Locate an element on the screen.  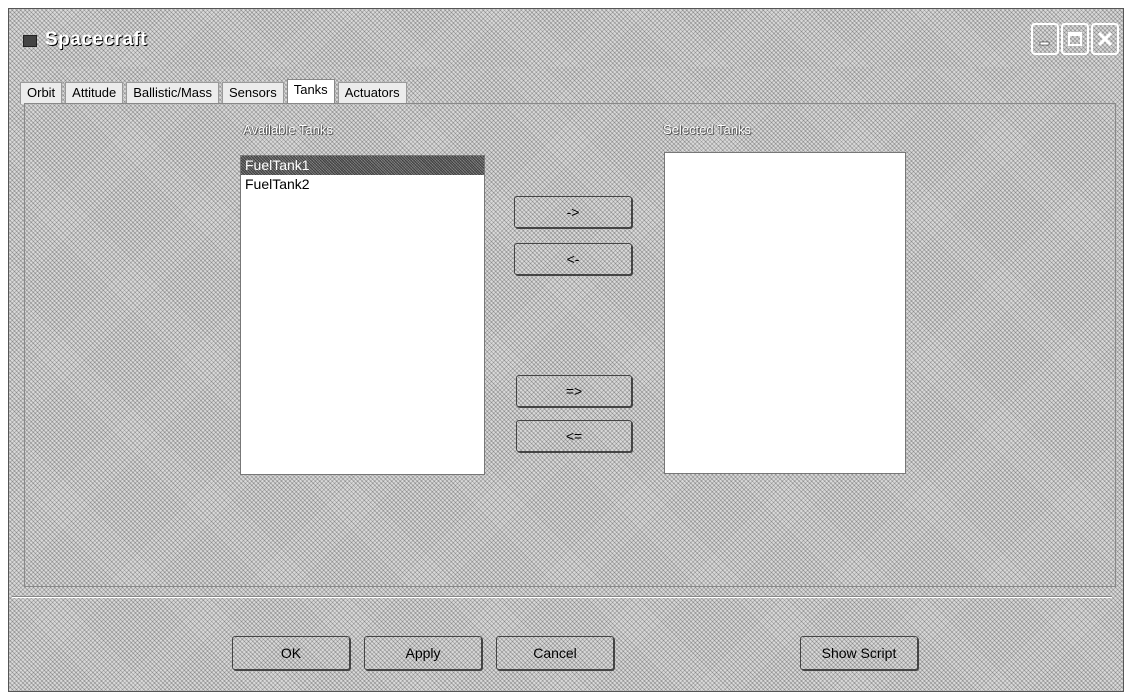
minimize-icon is located at coordinates (1045, 39).